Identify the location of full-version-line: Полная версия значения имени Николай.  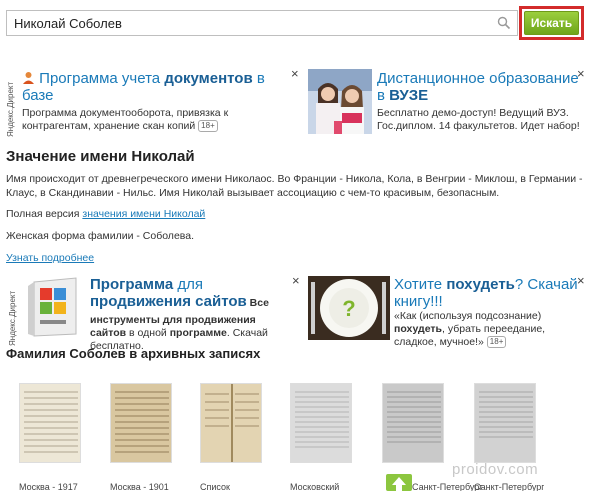
(299, 214).